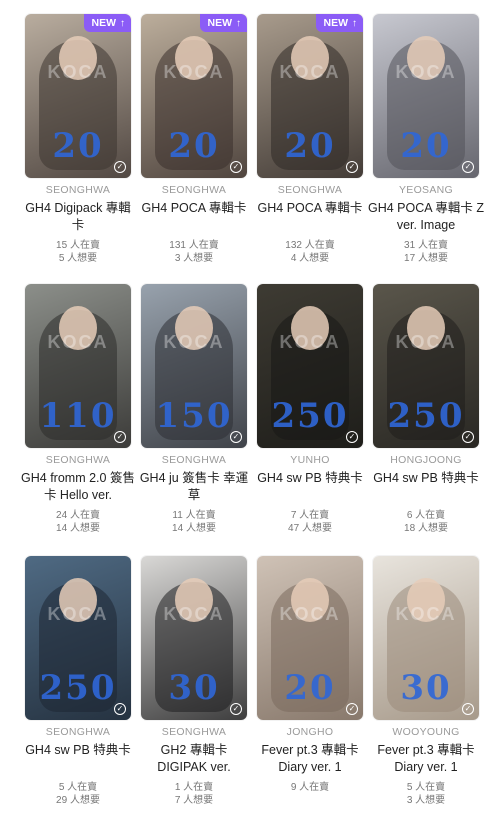 The image size is (503, 823). Describe the element at coordinates (426, 190) in the screenshot. I see `member-name: YEOSANG` at that location.